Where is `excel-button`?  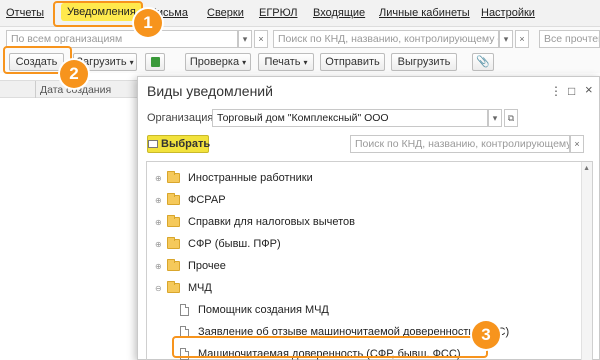 excel-button is located at coordinates (155, 62).